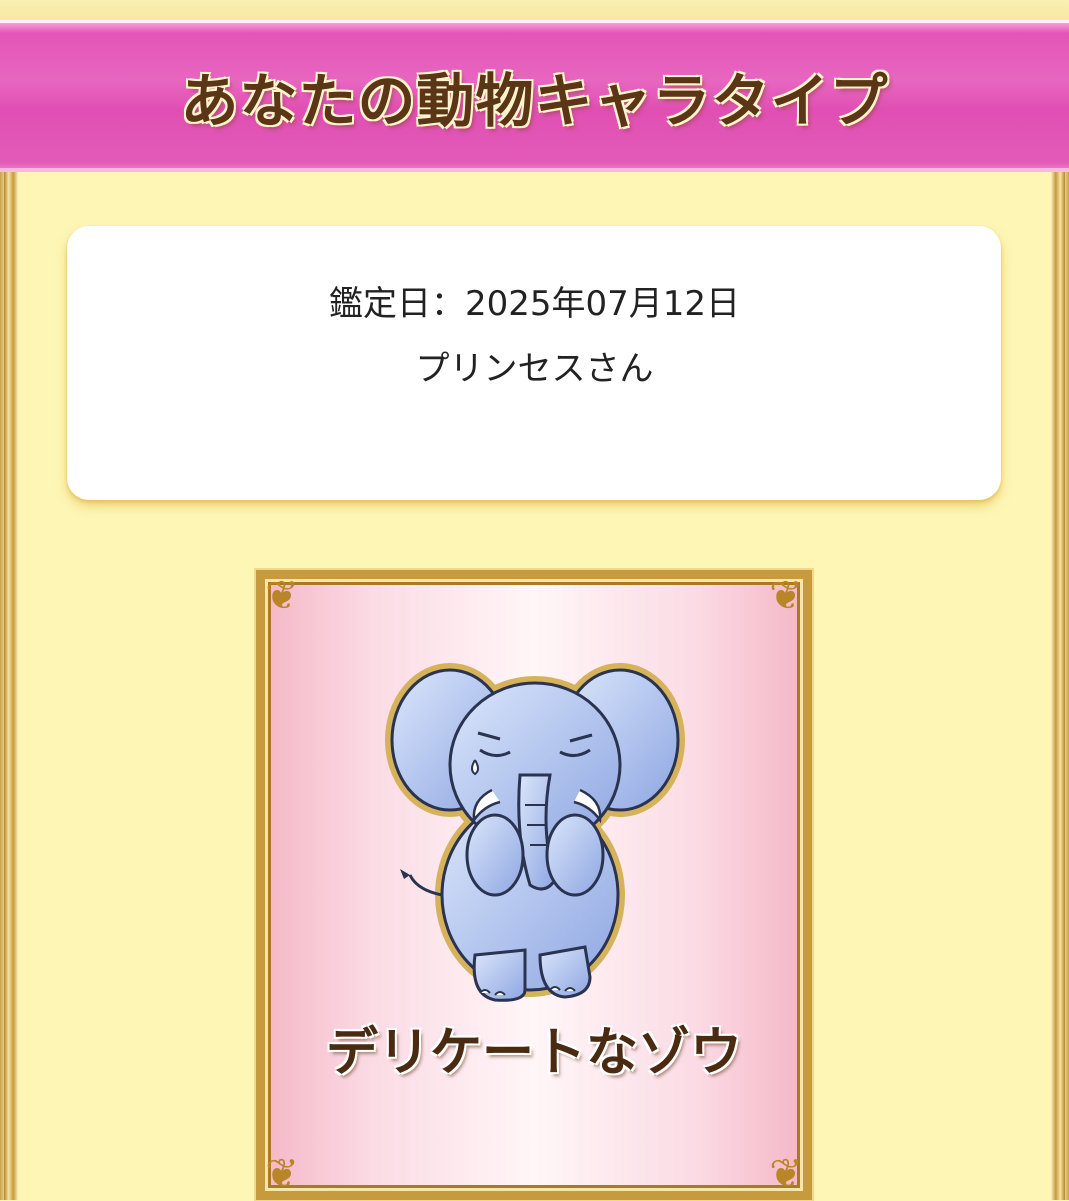 The width and height of the screenshot is (1069, 1201). I want to click on diagnosis-date: 鑑定日：2025年07月12日, so click(534, 304).